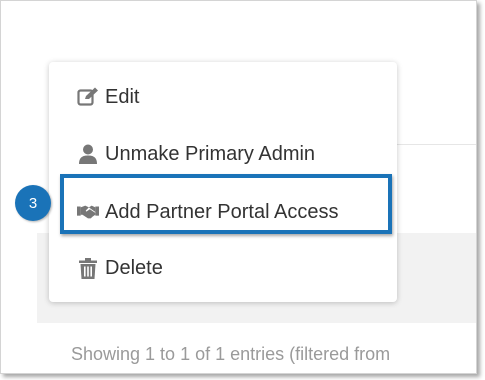 This screenshot has width=485, height=380. Describe the element at coordinates (122, 96) in the screenshot. I see `menu-item-edit-label: Edit` at that location.